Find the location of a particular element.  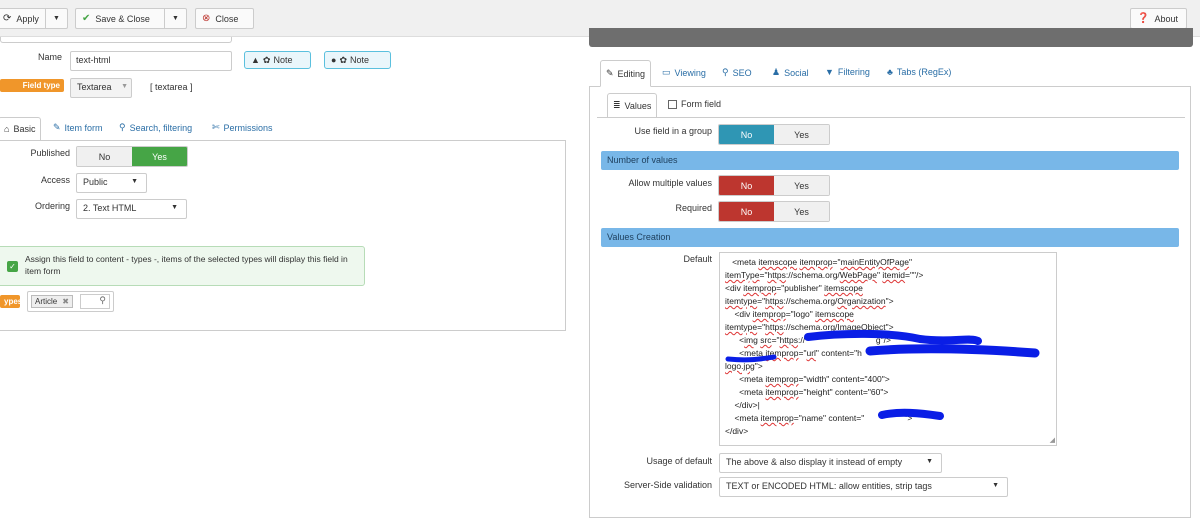

tab-permissions-label: Permissions is located at coordinates (248, 127).